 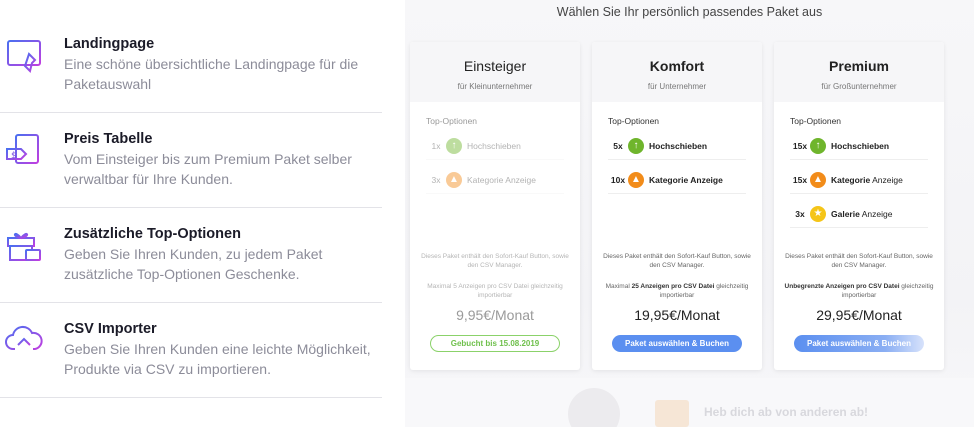 I want to click on option-row: 5x ↑ Hochschieben, so click(x=677, y=146).